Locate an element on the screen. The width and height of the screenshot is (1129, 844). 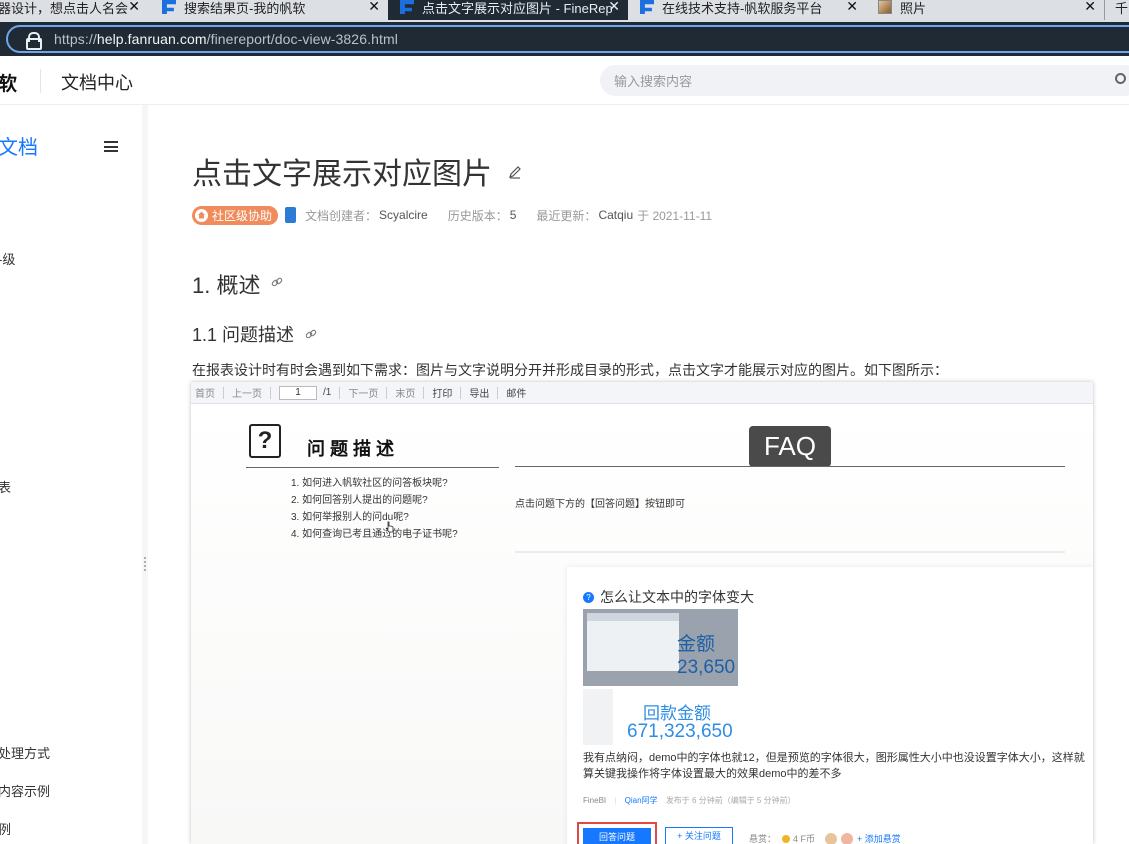
page-total: /1 is located at coordinates (327, 392).